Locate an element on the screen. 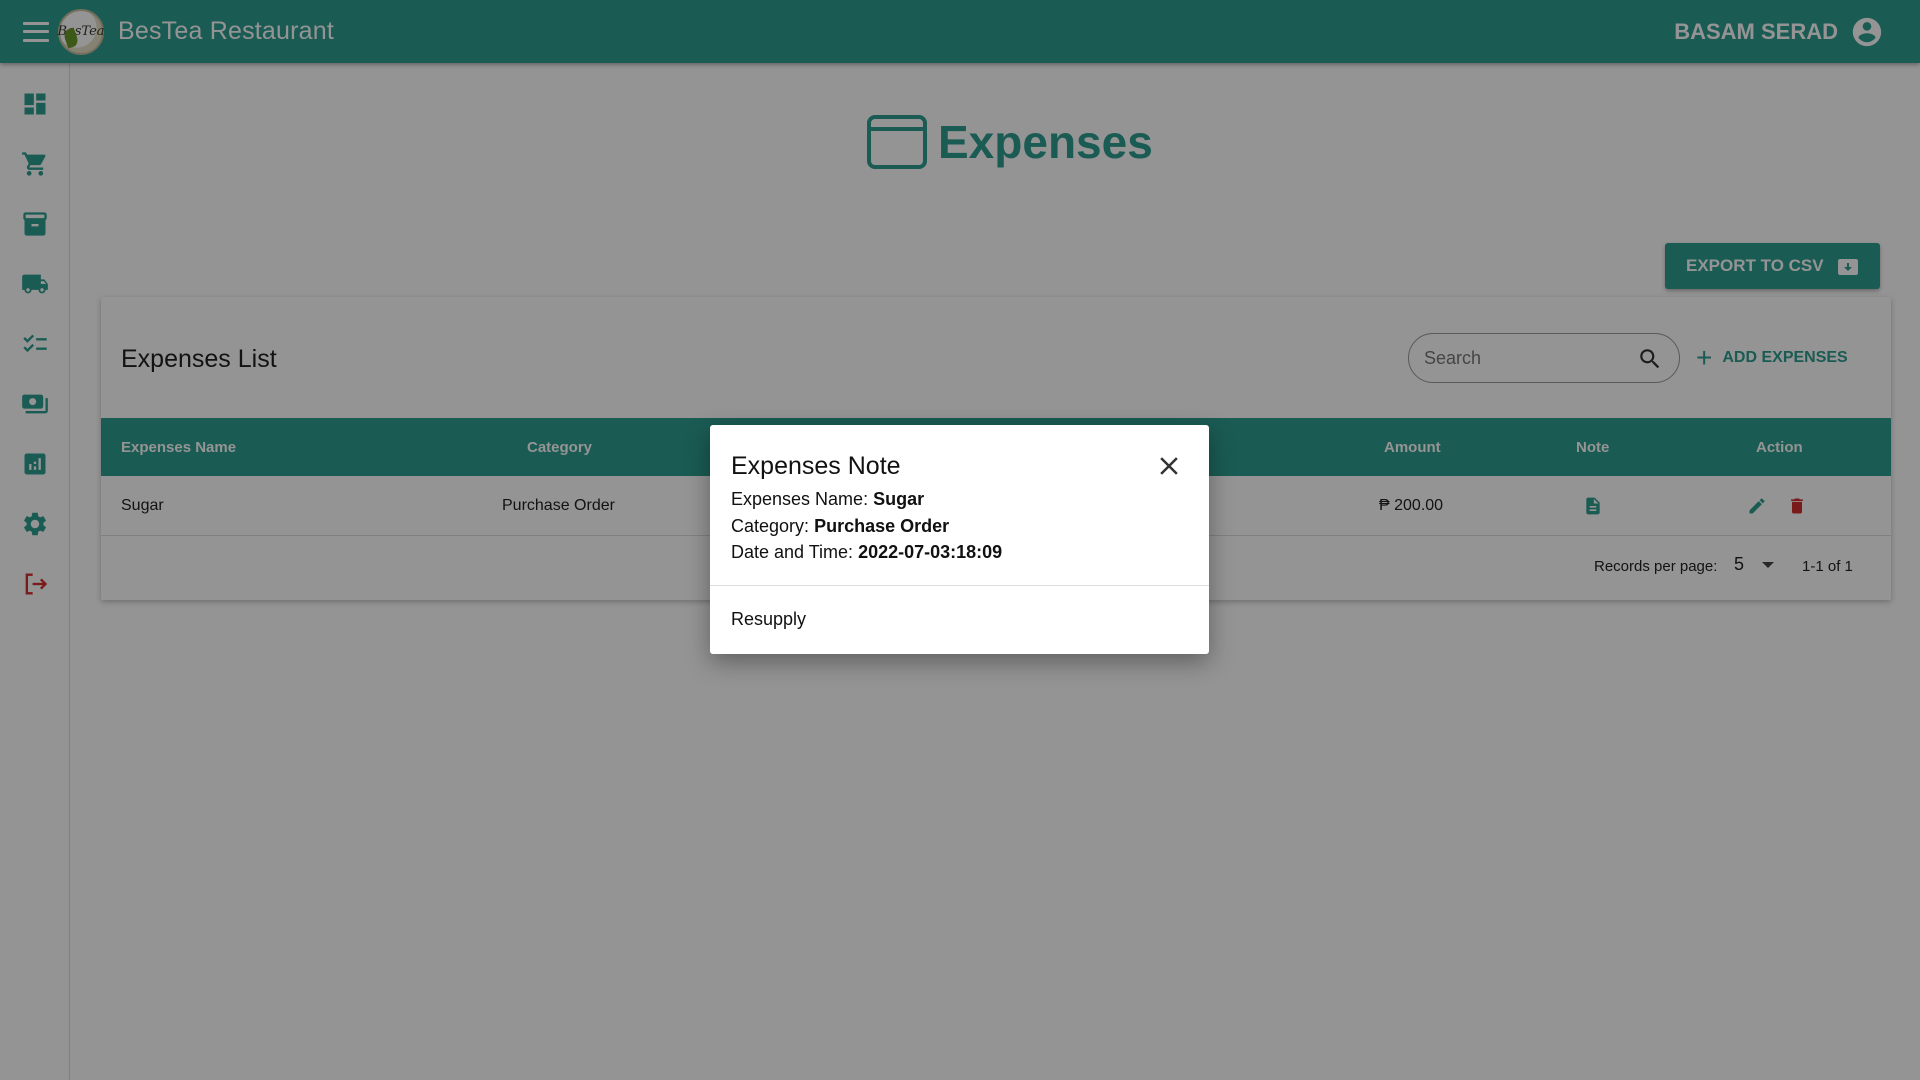  dialog-divider is located at coordinates (959, 585).